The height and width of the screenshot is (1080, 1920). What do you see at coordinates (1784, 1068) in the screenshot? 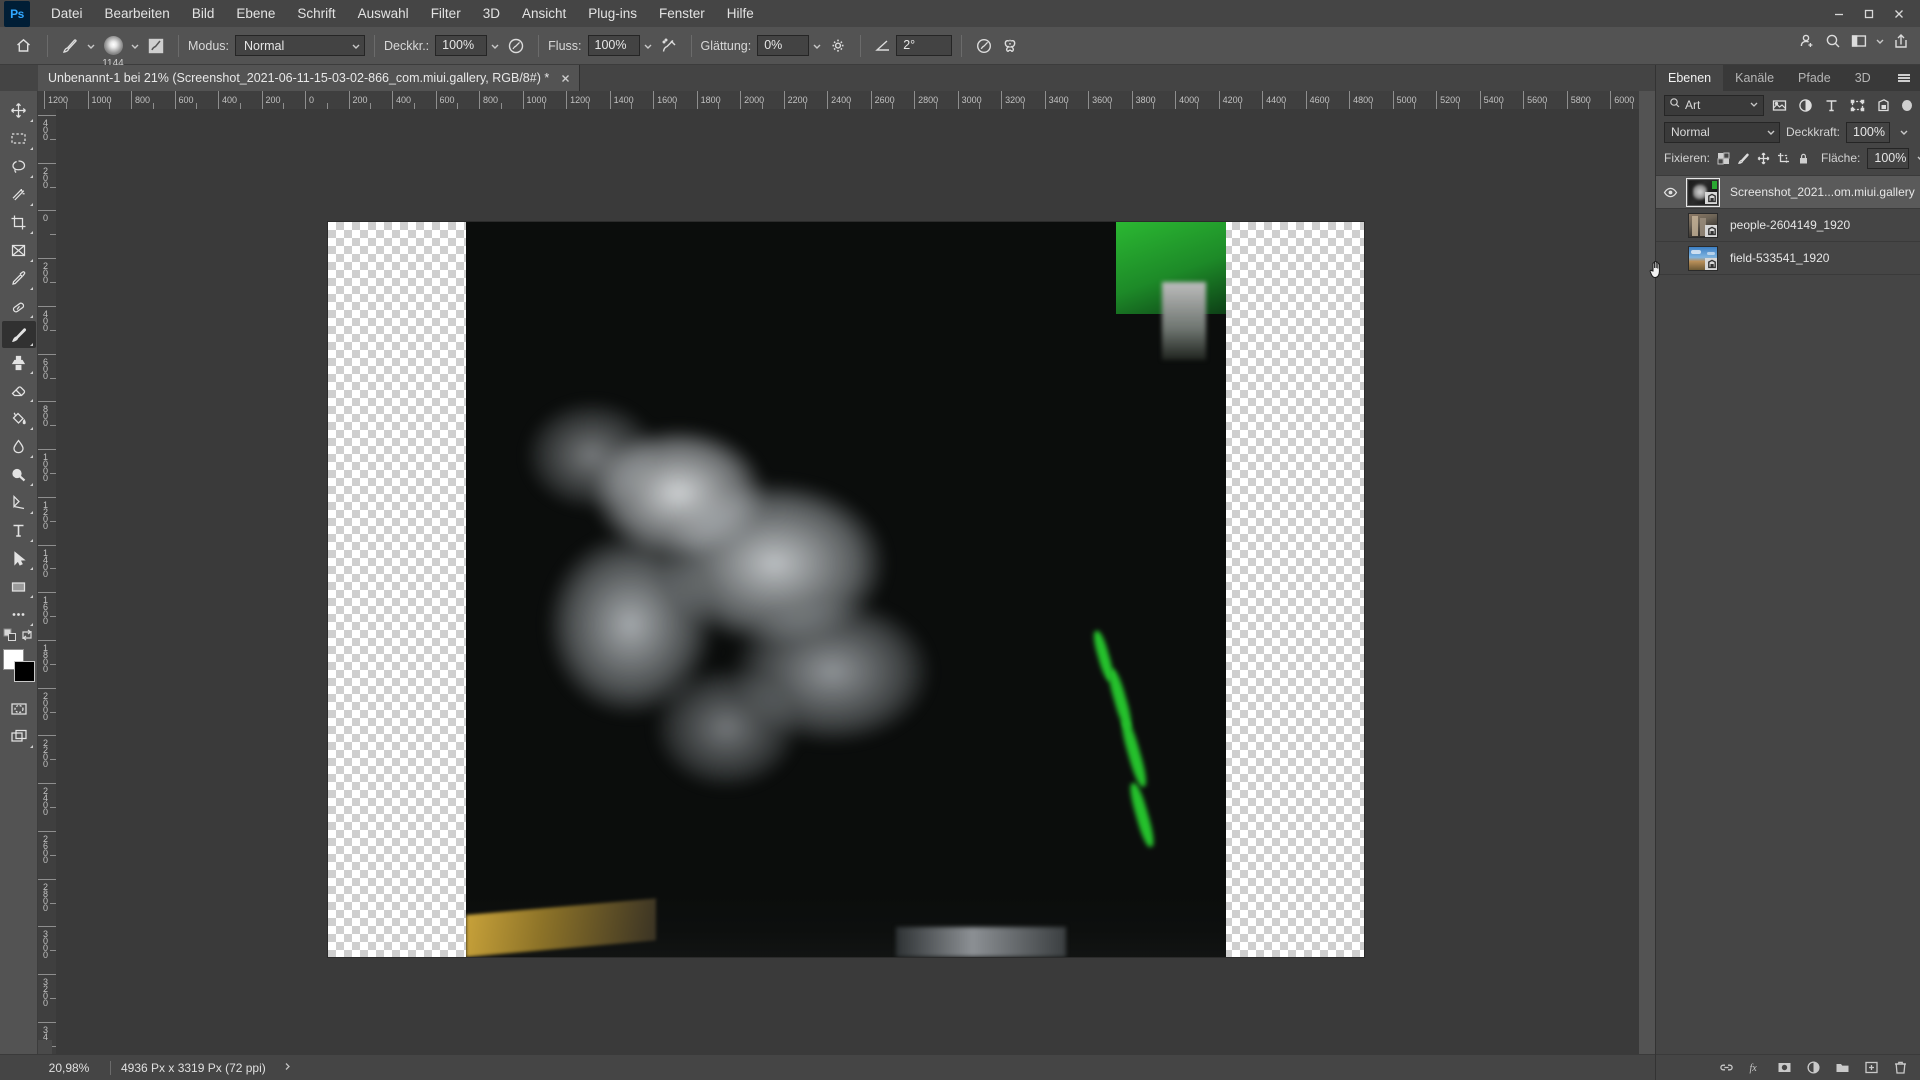
I see `add-layer-mask-icon` at bounding box center [1784, 1068].